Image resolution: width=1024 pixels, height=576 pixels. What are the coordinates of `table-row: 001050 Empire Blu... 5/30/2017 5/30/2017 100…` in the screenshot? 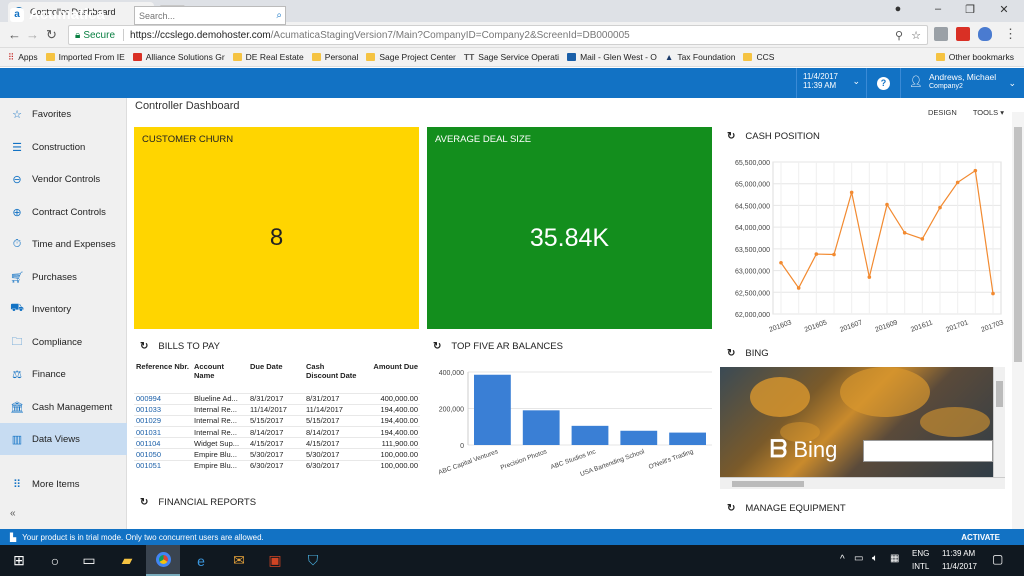 It's located at (277, 454).